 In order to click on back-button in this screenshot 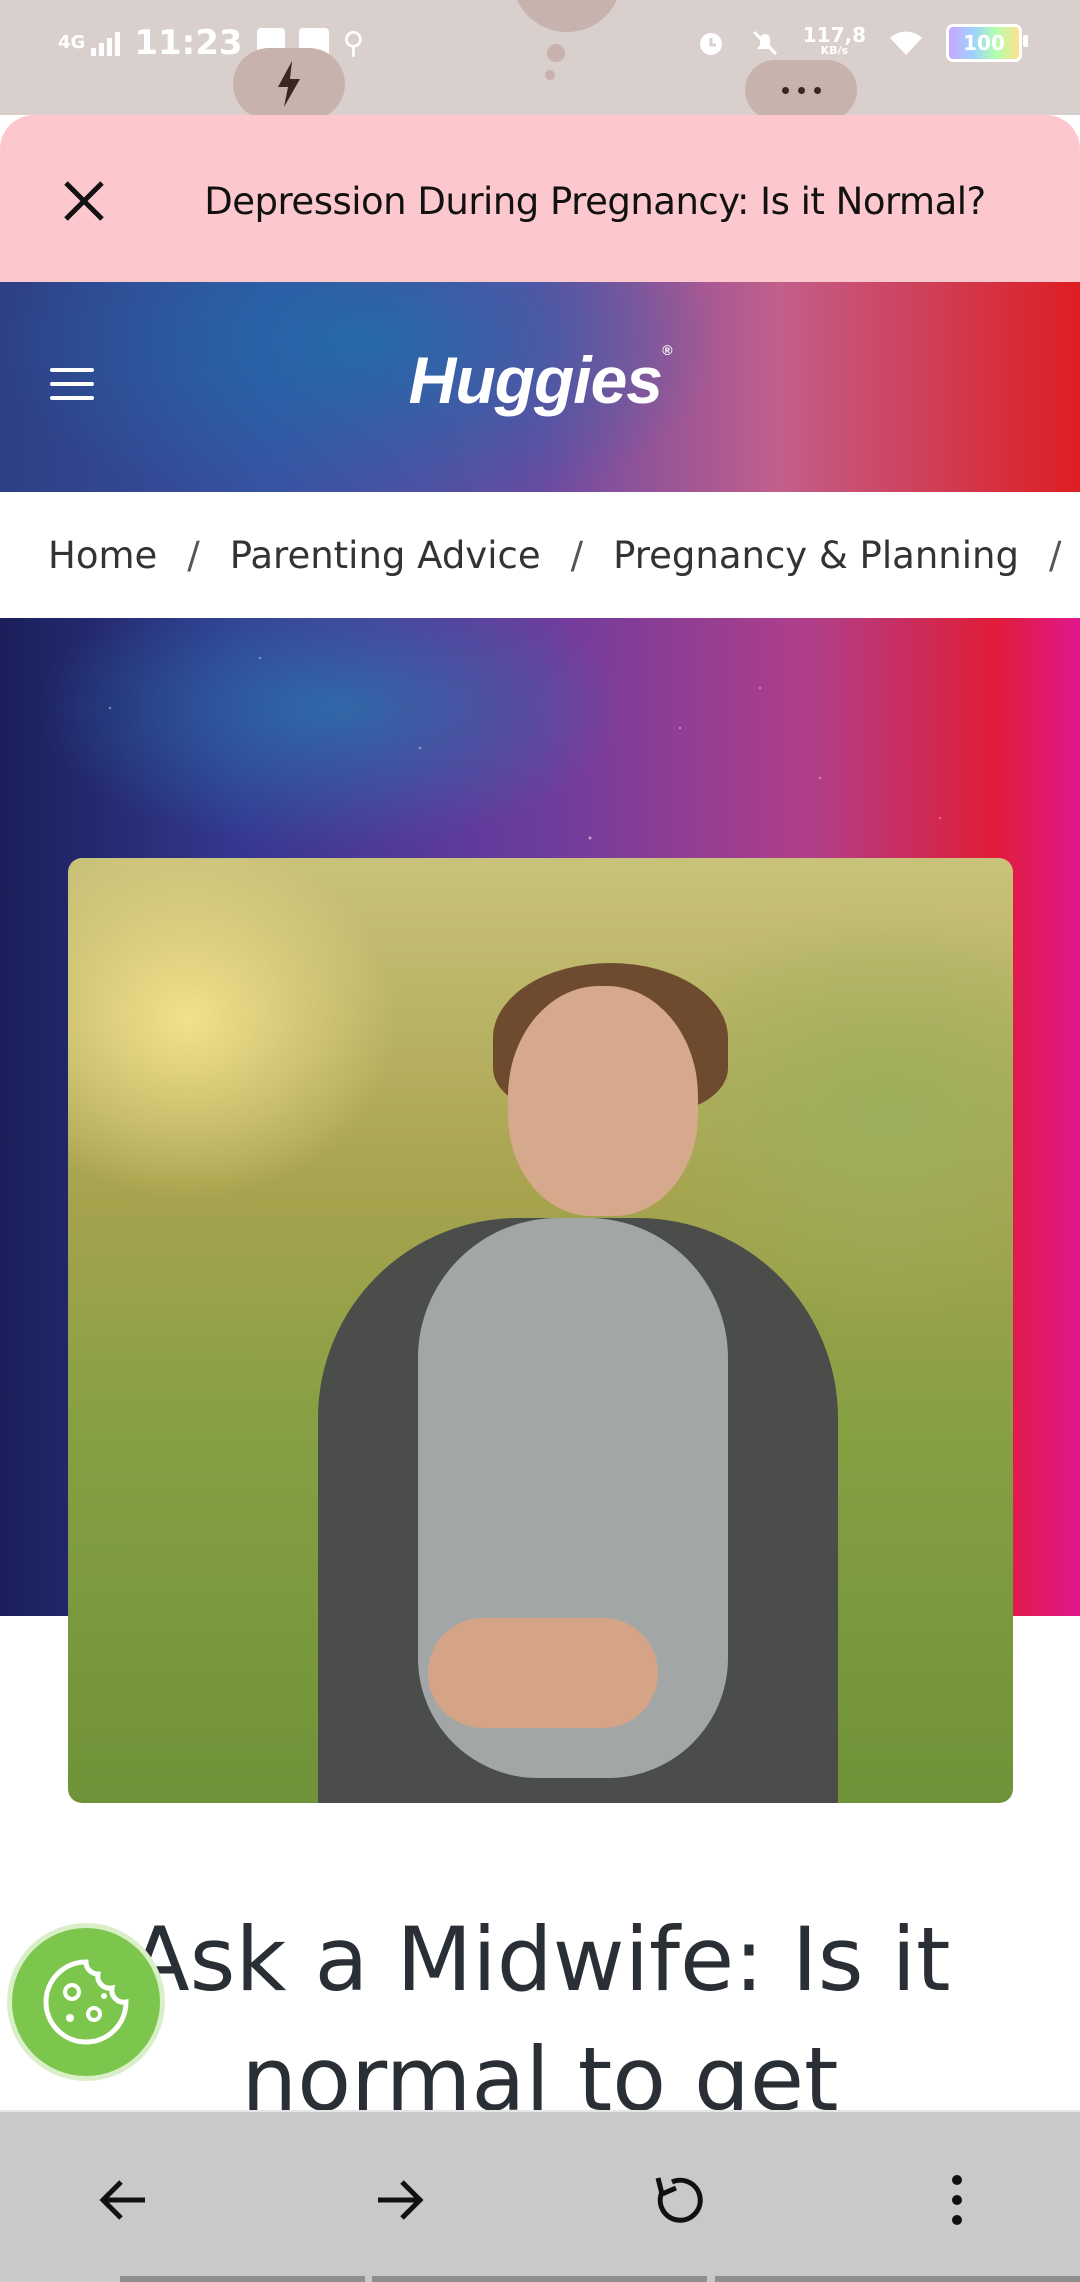, I will do `click(123, 2200)`.